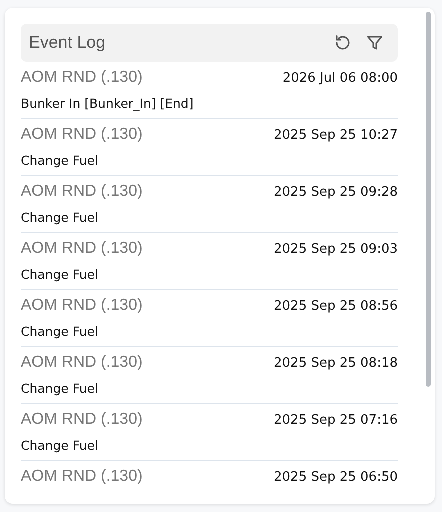 This screenshot has height=512, width=442. Describe the element at coordinates (336, 363) in the screenshot. I see `event-time: 2025 Sep 25 08:18` at that location.